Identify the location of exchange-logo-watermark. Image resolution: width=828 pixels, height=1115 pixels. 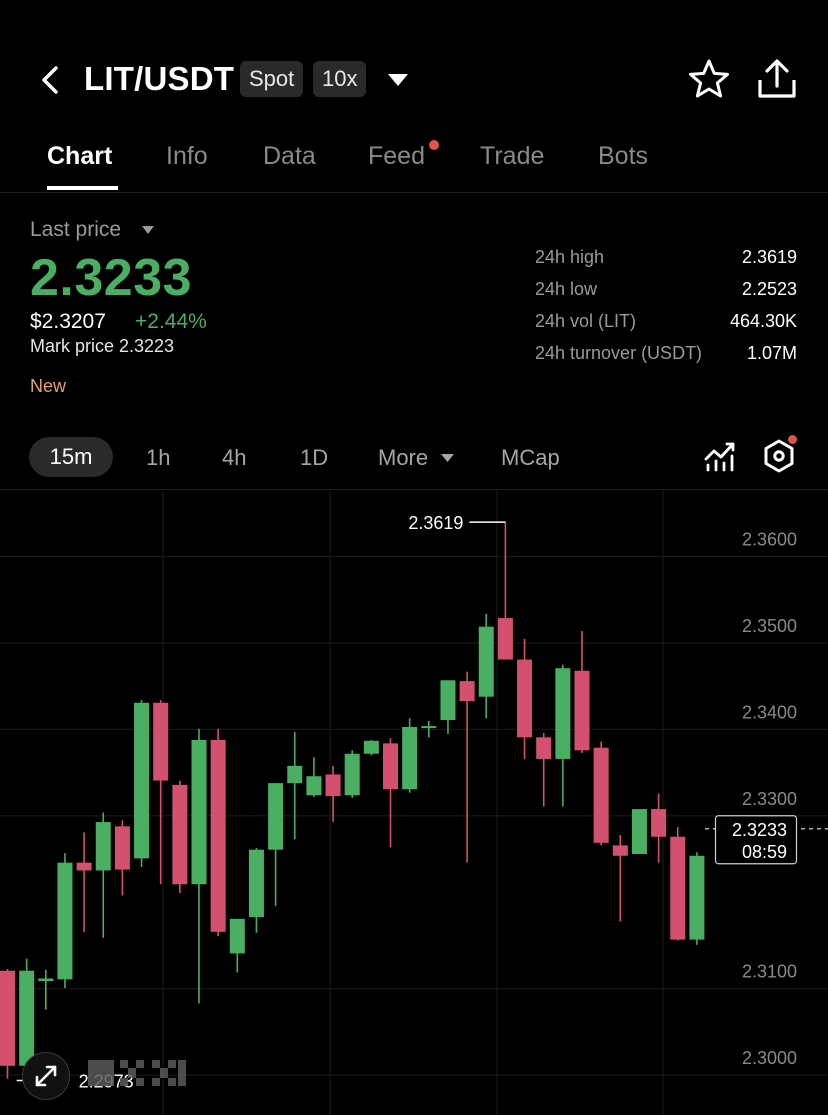
(137, 1073).